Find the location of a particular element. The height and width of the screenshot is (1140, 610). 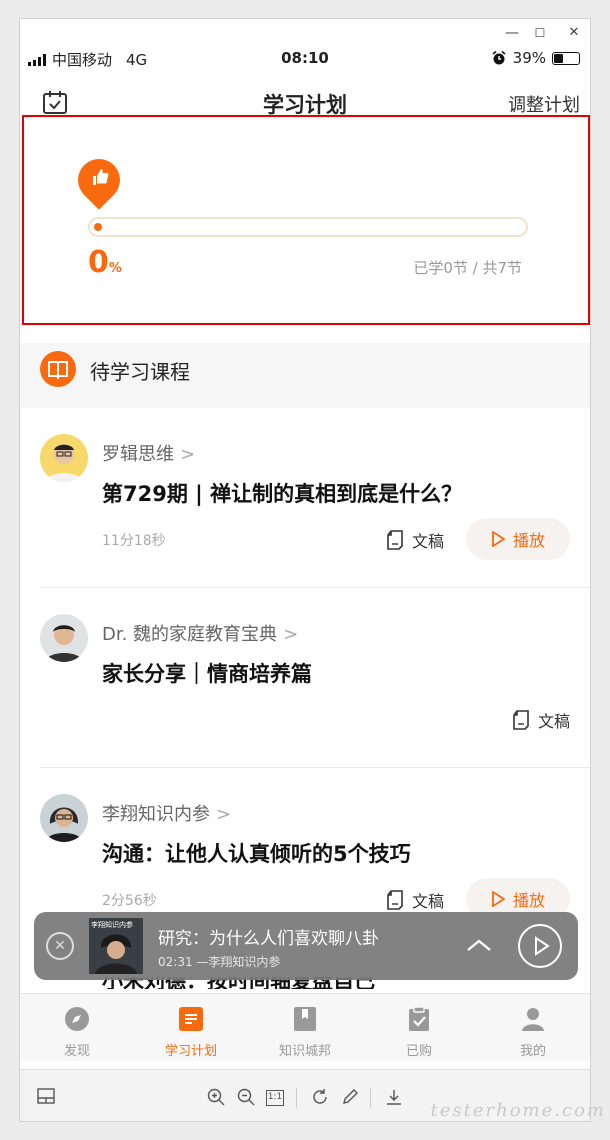

section-title: 待学习课程 is located at coordinates (140, 372).